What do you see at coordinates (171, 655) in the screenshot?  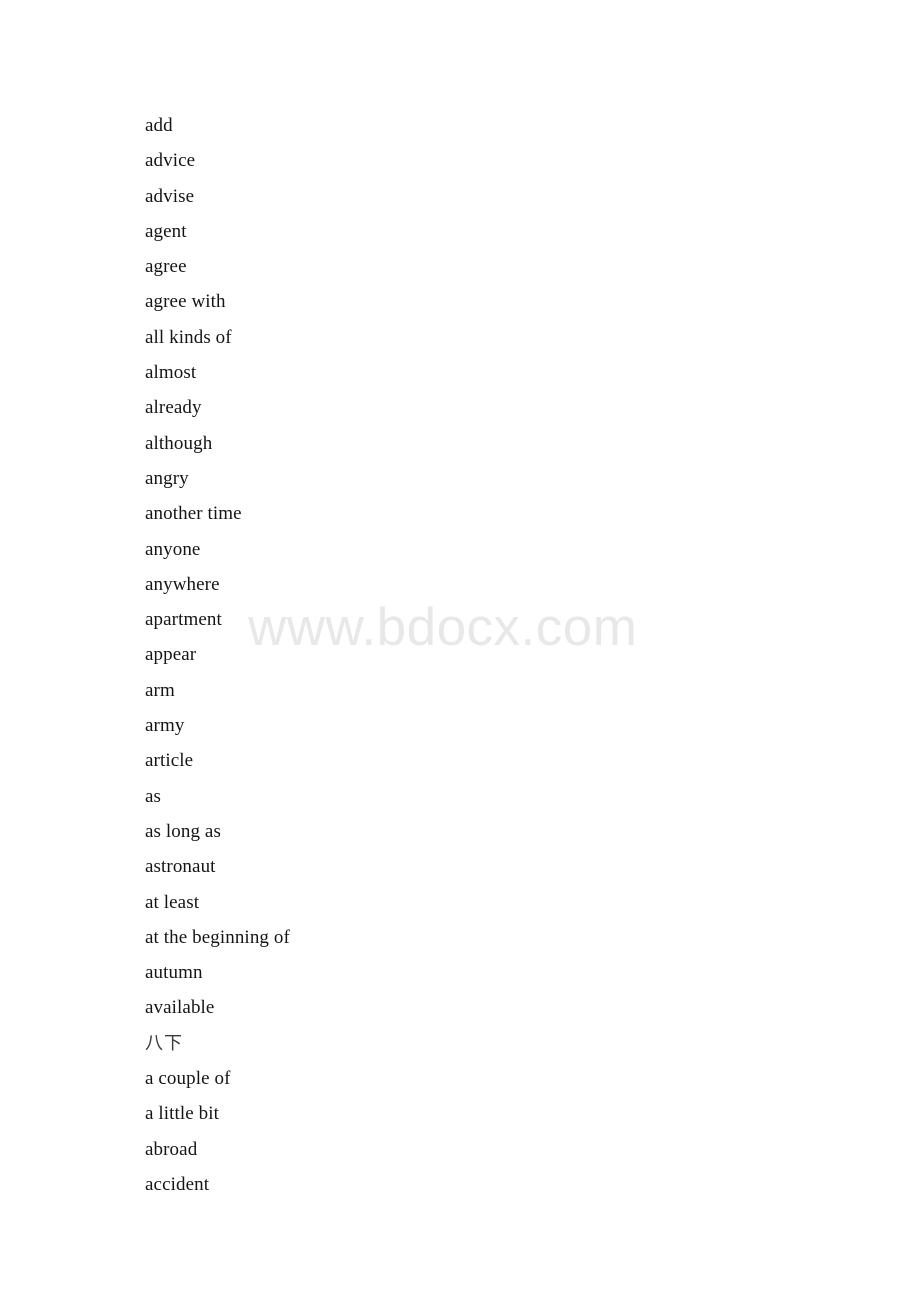 I see `word-list-item: appear` at bounding box center [171, 655].